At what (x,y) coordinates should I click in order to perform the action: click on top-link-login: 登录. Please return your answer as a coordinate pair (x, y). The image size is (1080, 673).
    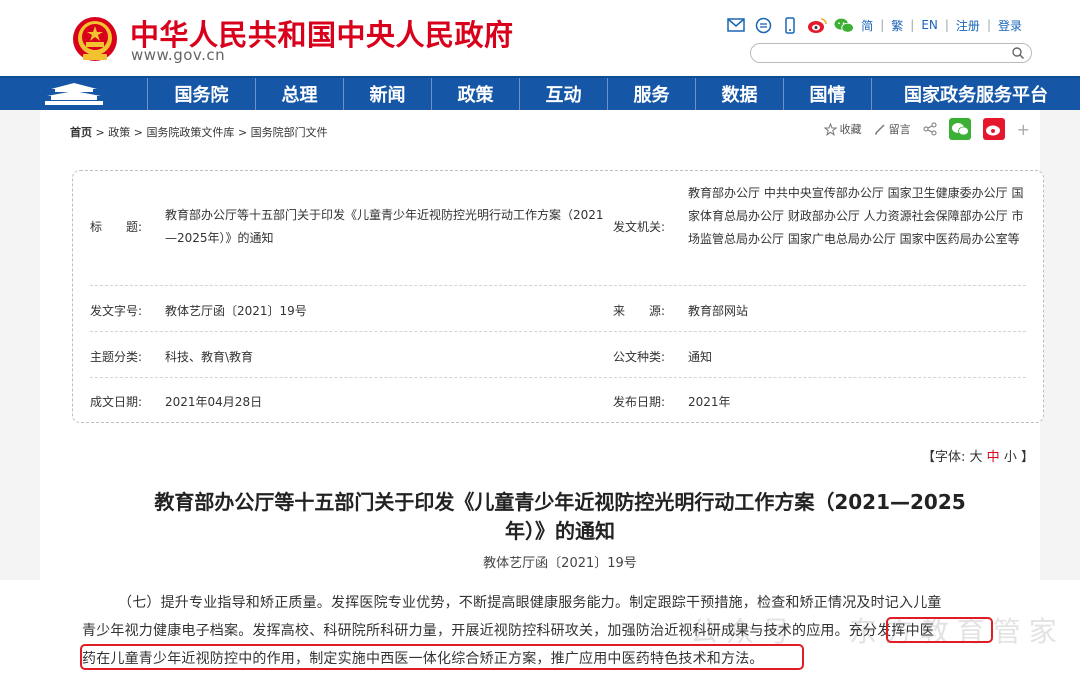
    Looking at the image, I should click on (1010, 25).